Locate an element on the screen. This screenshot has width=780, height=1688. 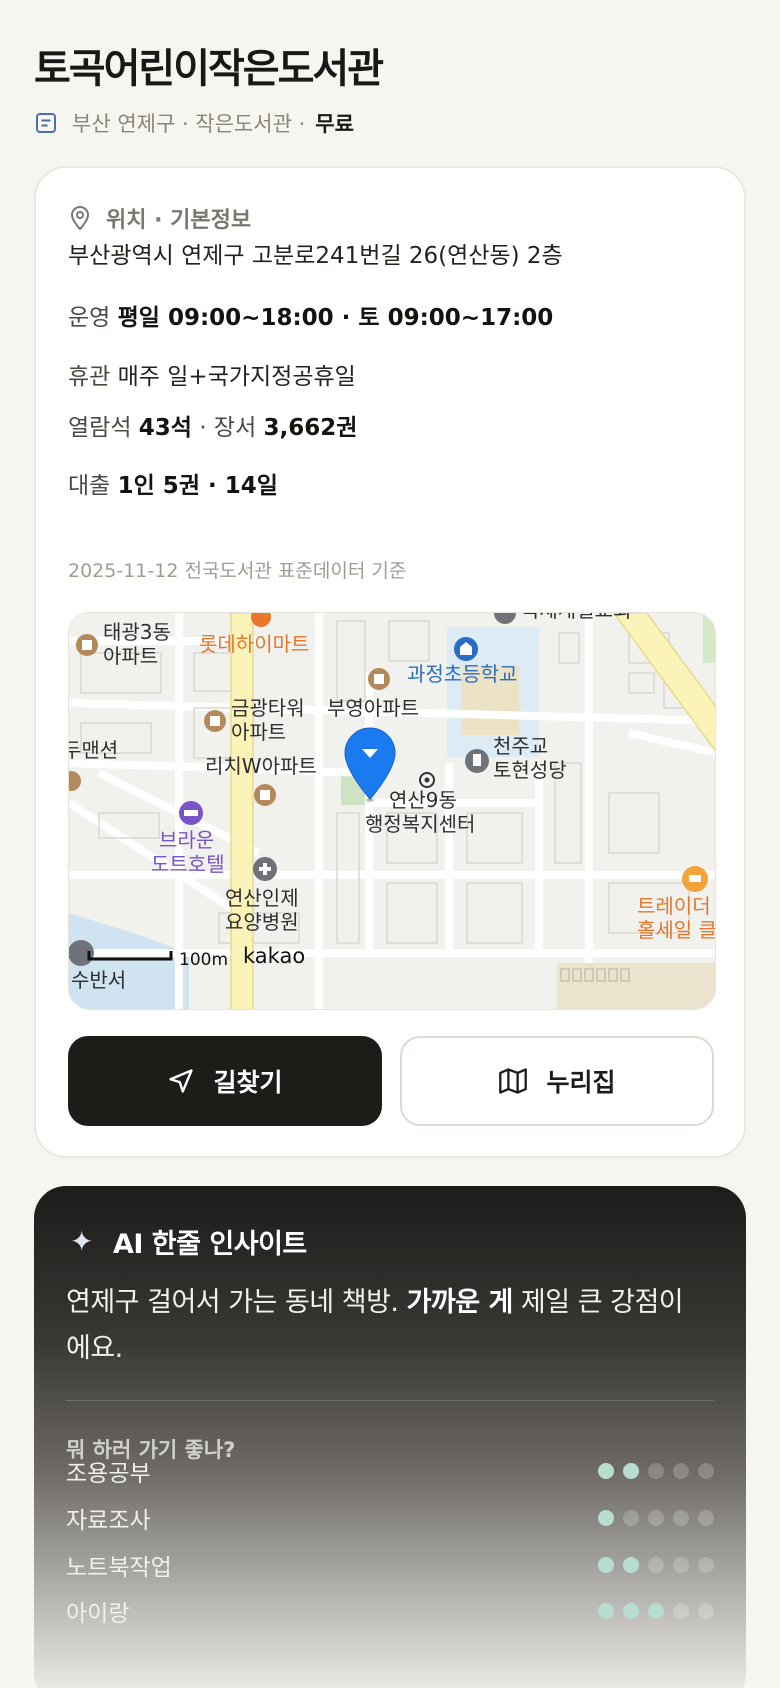
use-row: 아이랑 is located at coordinates (390, 1611).